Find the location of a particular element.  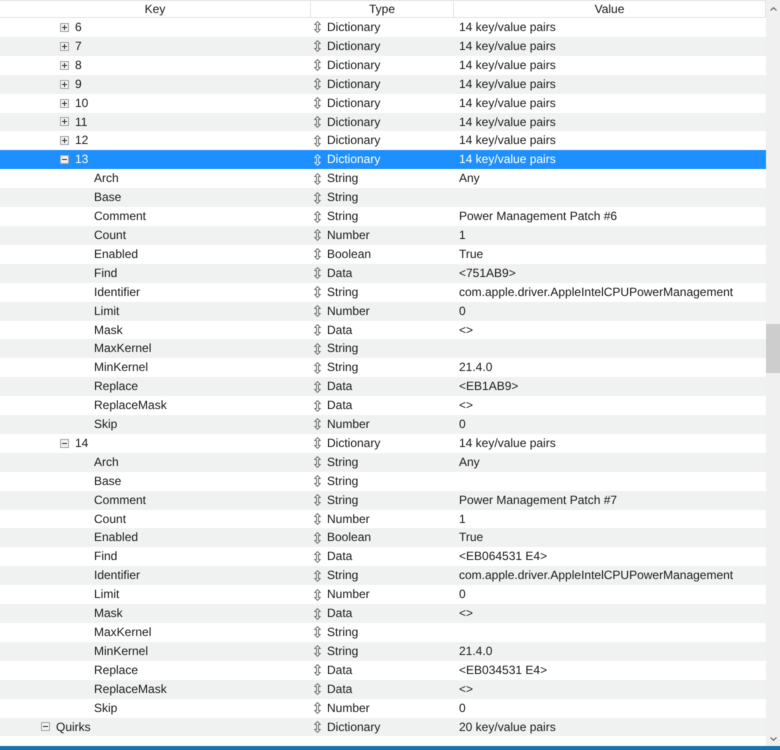

tree-row: Comment String Power Management Patch #6 is located at coordinates (383, 216).